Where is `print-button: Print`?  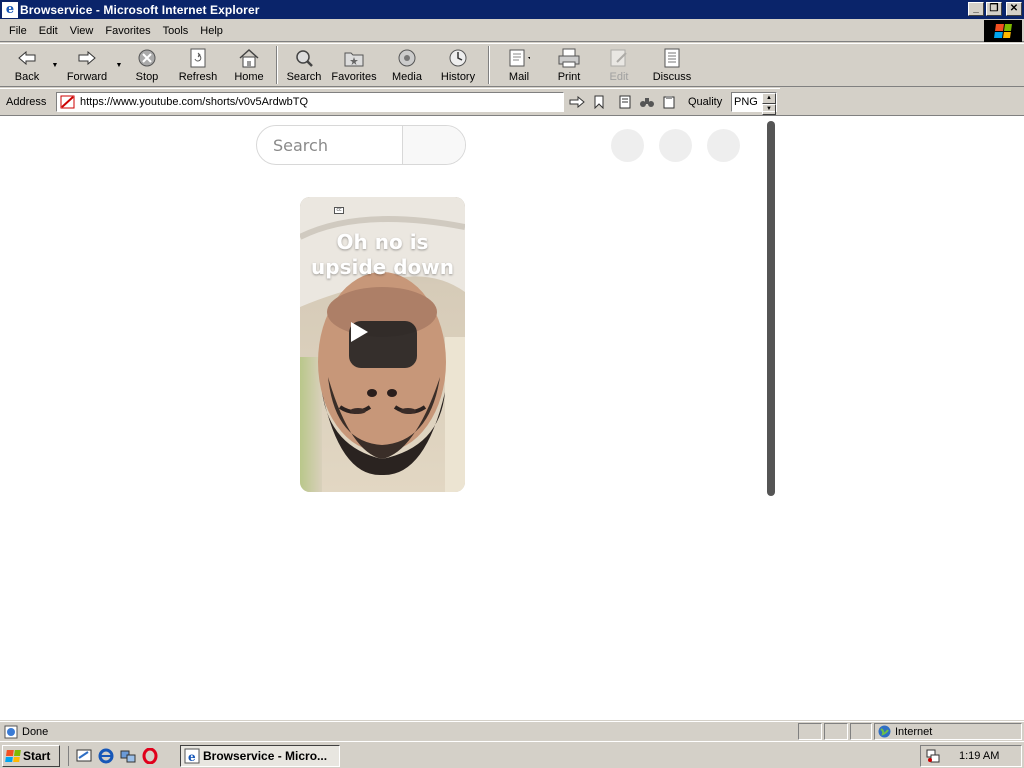
print-button: Print is located at coordinates (569, 65).